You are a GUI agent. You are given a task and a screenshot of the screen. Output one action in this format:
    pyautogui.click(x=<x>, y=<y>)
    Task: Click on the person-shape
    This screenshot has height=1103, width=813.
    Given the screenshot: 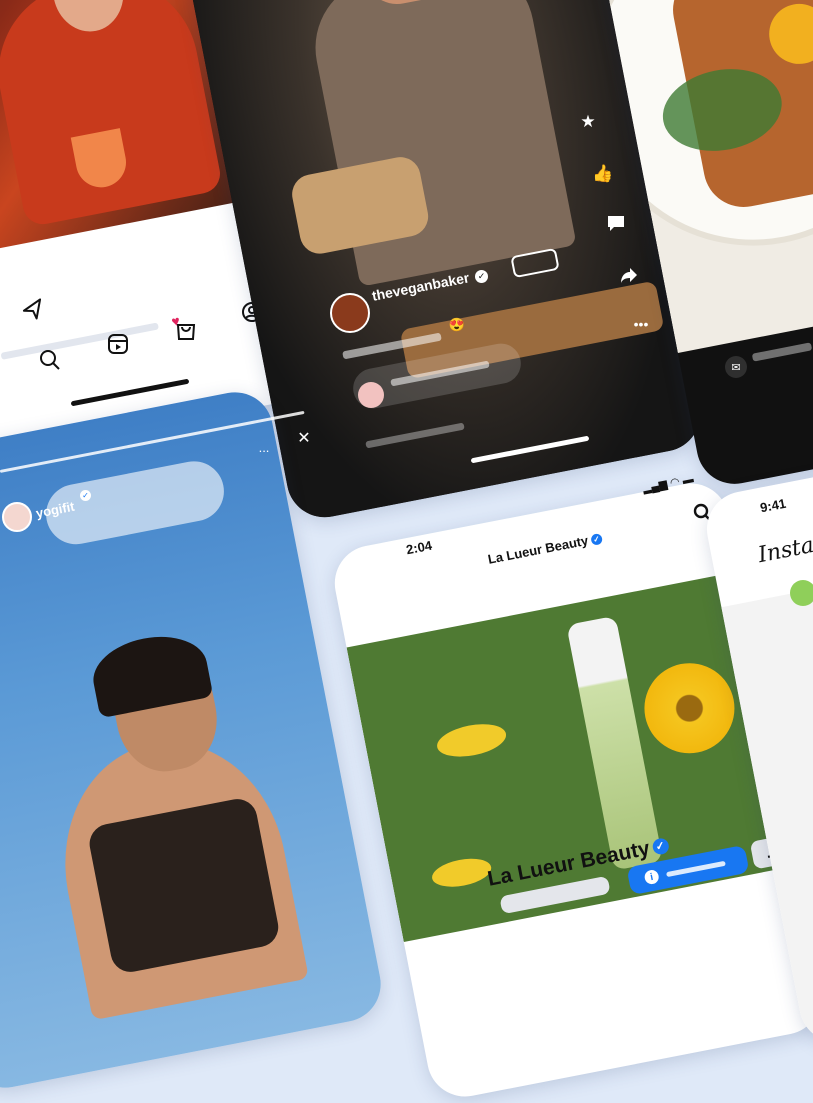 What is the action you would take?
    pyautogui.click(x=112, y=114)
    